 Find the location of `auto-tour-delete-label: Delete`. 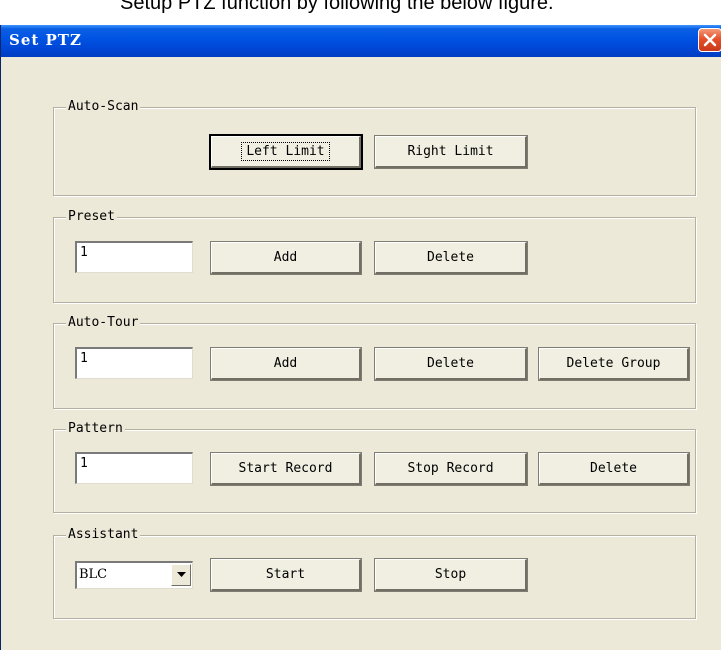

auto-tour-delete-label: Delete is located at coordinates (450, 363).